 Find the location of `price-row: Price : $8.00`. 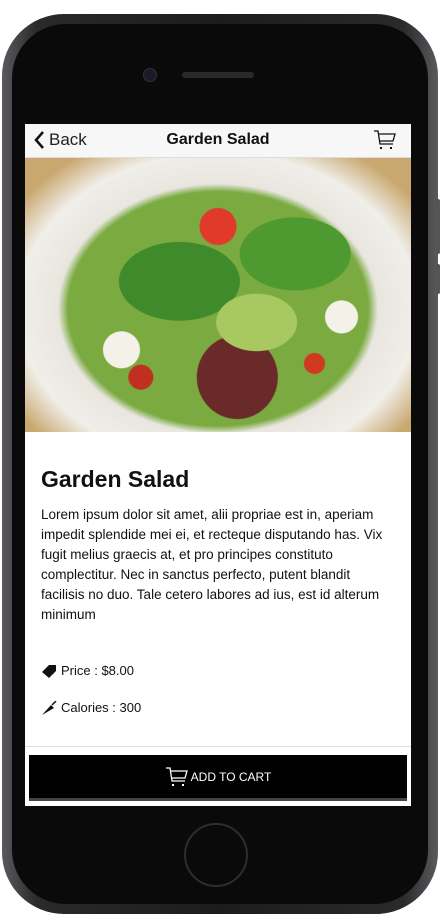

price-row: Price : $8.00 is located at coordinates (218, 670).